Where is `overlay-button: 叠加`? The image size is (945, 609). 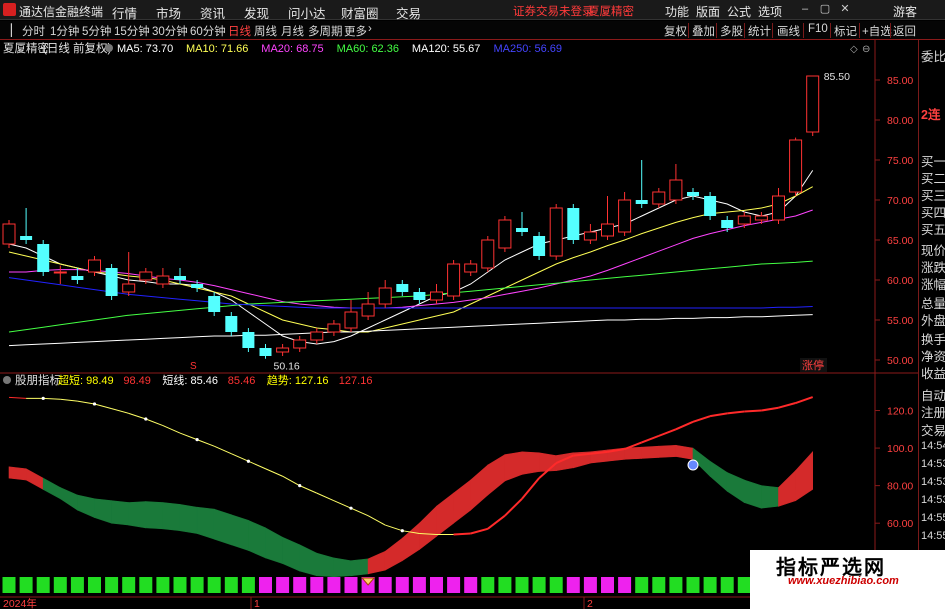 overlay-button: 叠加 is located at coordinates (703, 31).